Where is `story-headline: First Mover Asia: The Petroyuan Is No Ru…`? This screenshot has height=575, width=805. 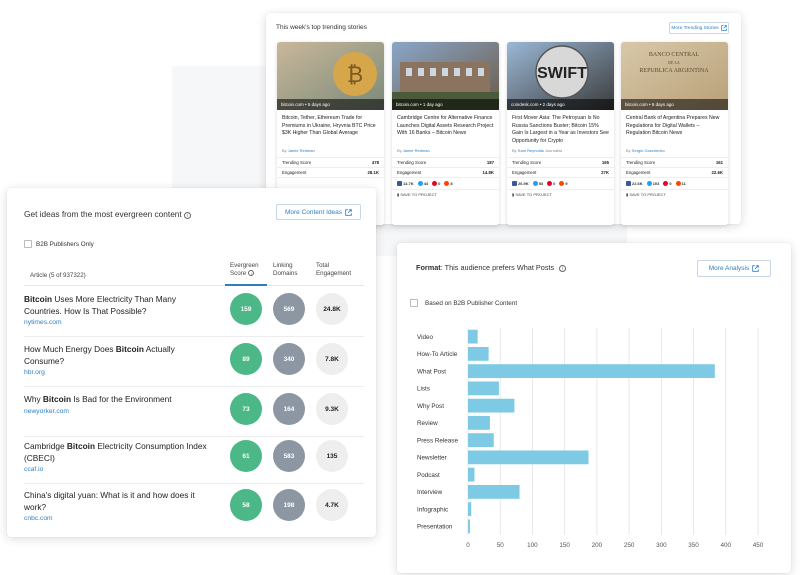
story-headline: First Mover Asia: The Petroyuan Is No Ru… is located at coordinates (560, 128).